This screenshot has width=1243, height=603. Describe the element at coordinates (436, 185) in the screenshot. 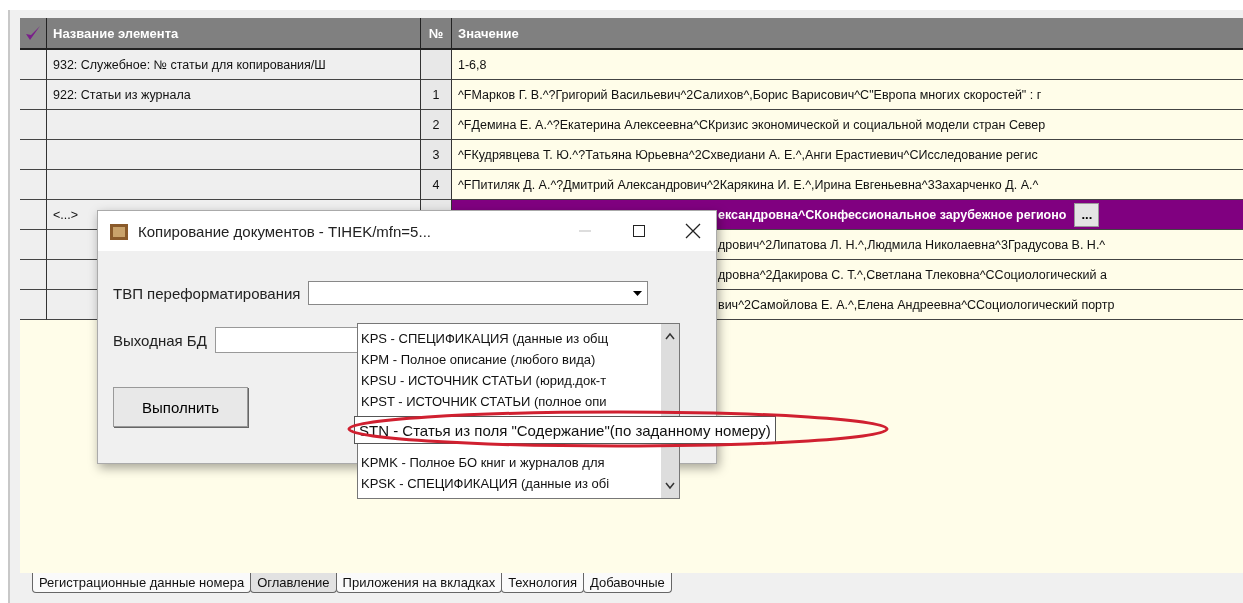

I see `table-cell: 4` at that location.